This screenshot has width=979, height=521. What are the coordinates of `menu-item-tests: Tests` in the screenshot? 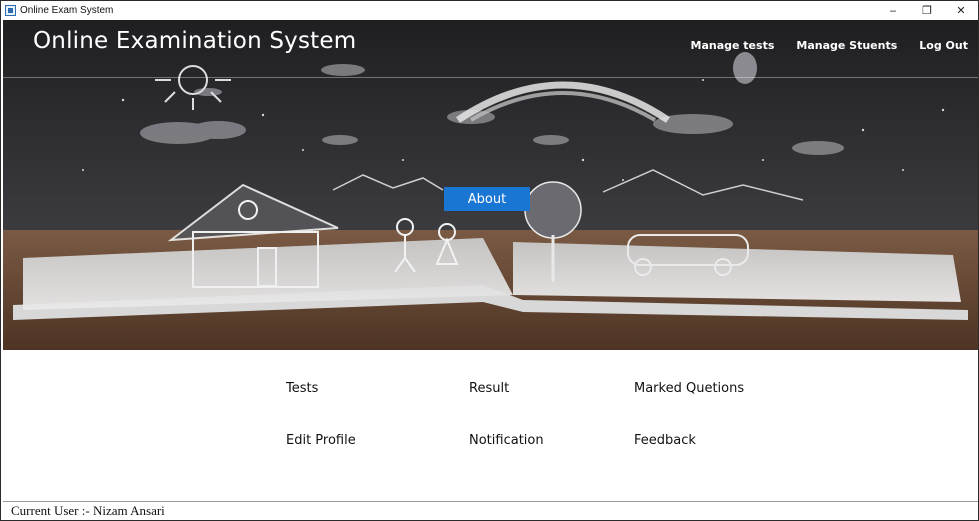 It's located at (302, 388).